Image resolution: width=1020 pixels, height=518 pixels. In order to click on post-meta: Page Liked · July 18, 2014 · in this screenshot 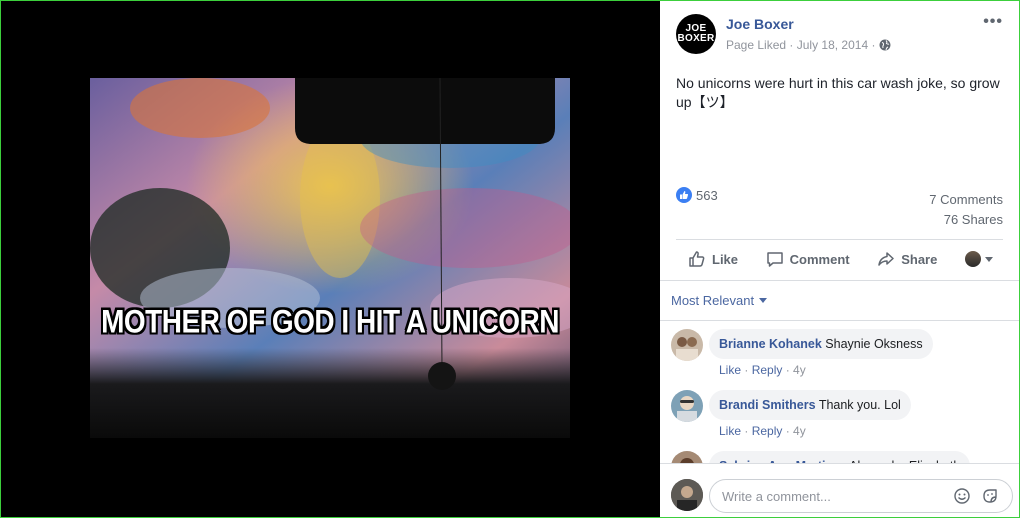, I will do `click(808, 45)`.